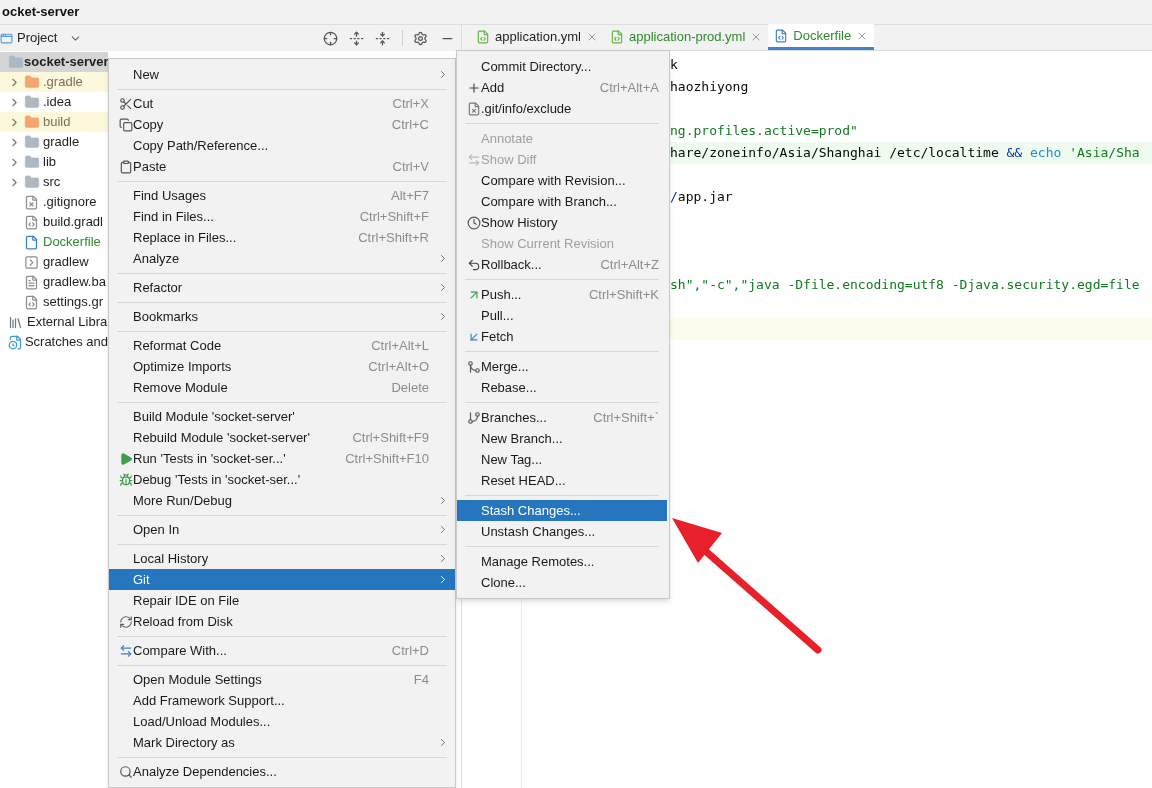 The image size is (1152, 788). Describe the element at coordinates (54, 182) in the screenshot. I see `tree-item: src` at that location.